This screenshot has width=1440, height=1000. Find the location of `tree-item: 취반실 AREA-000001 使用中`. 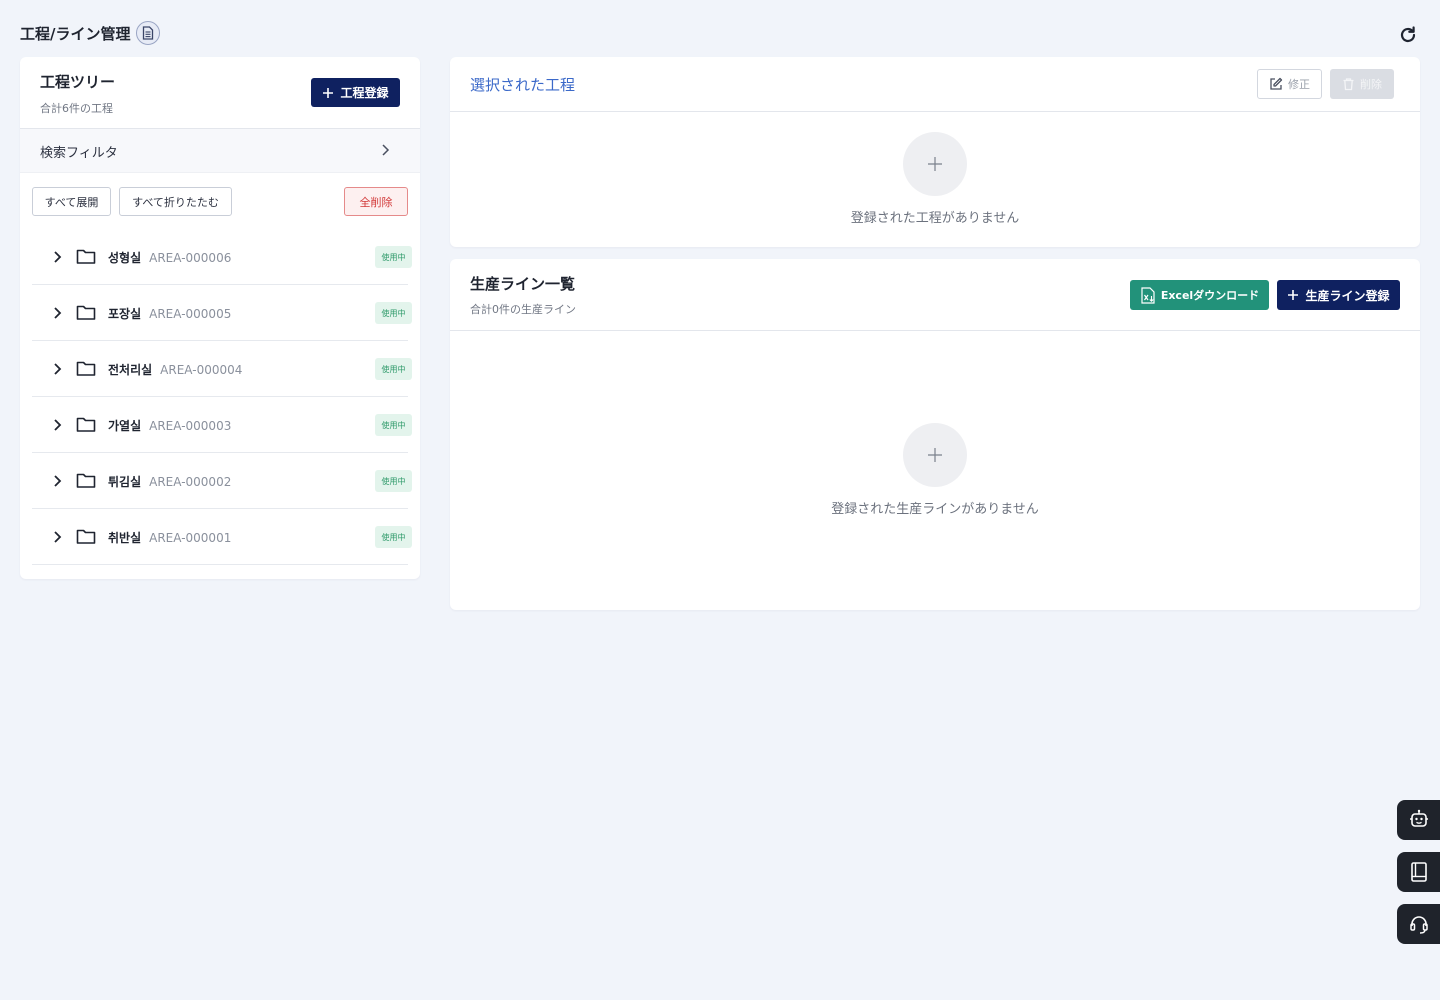

tree-item: 취반실 AREA-000001 使用中 is located at coordinates (222, 537).